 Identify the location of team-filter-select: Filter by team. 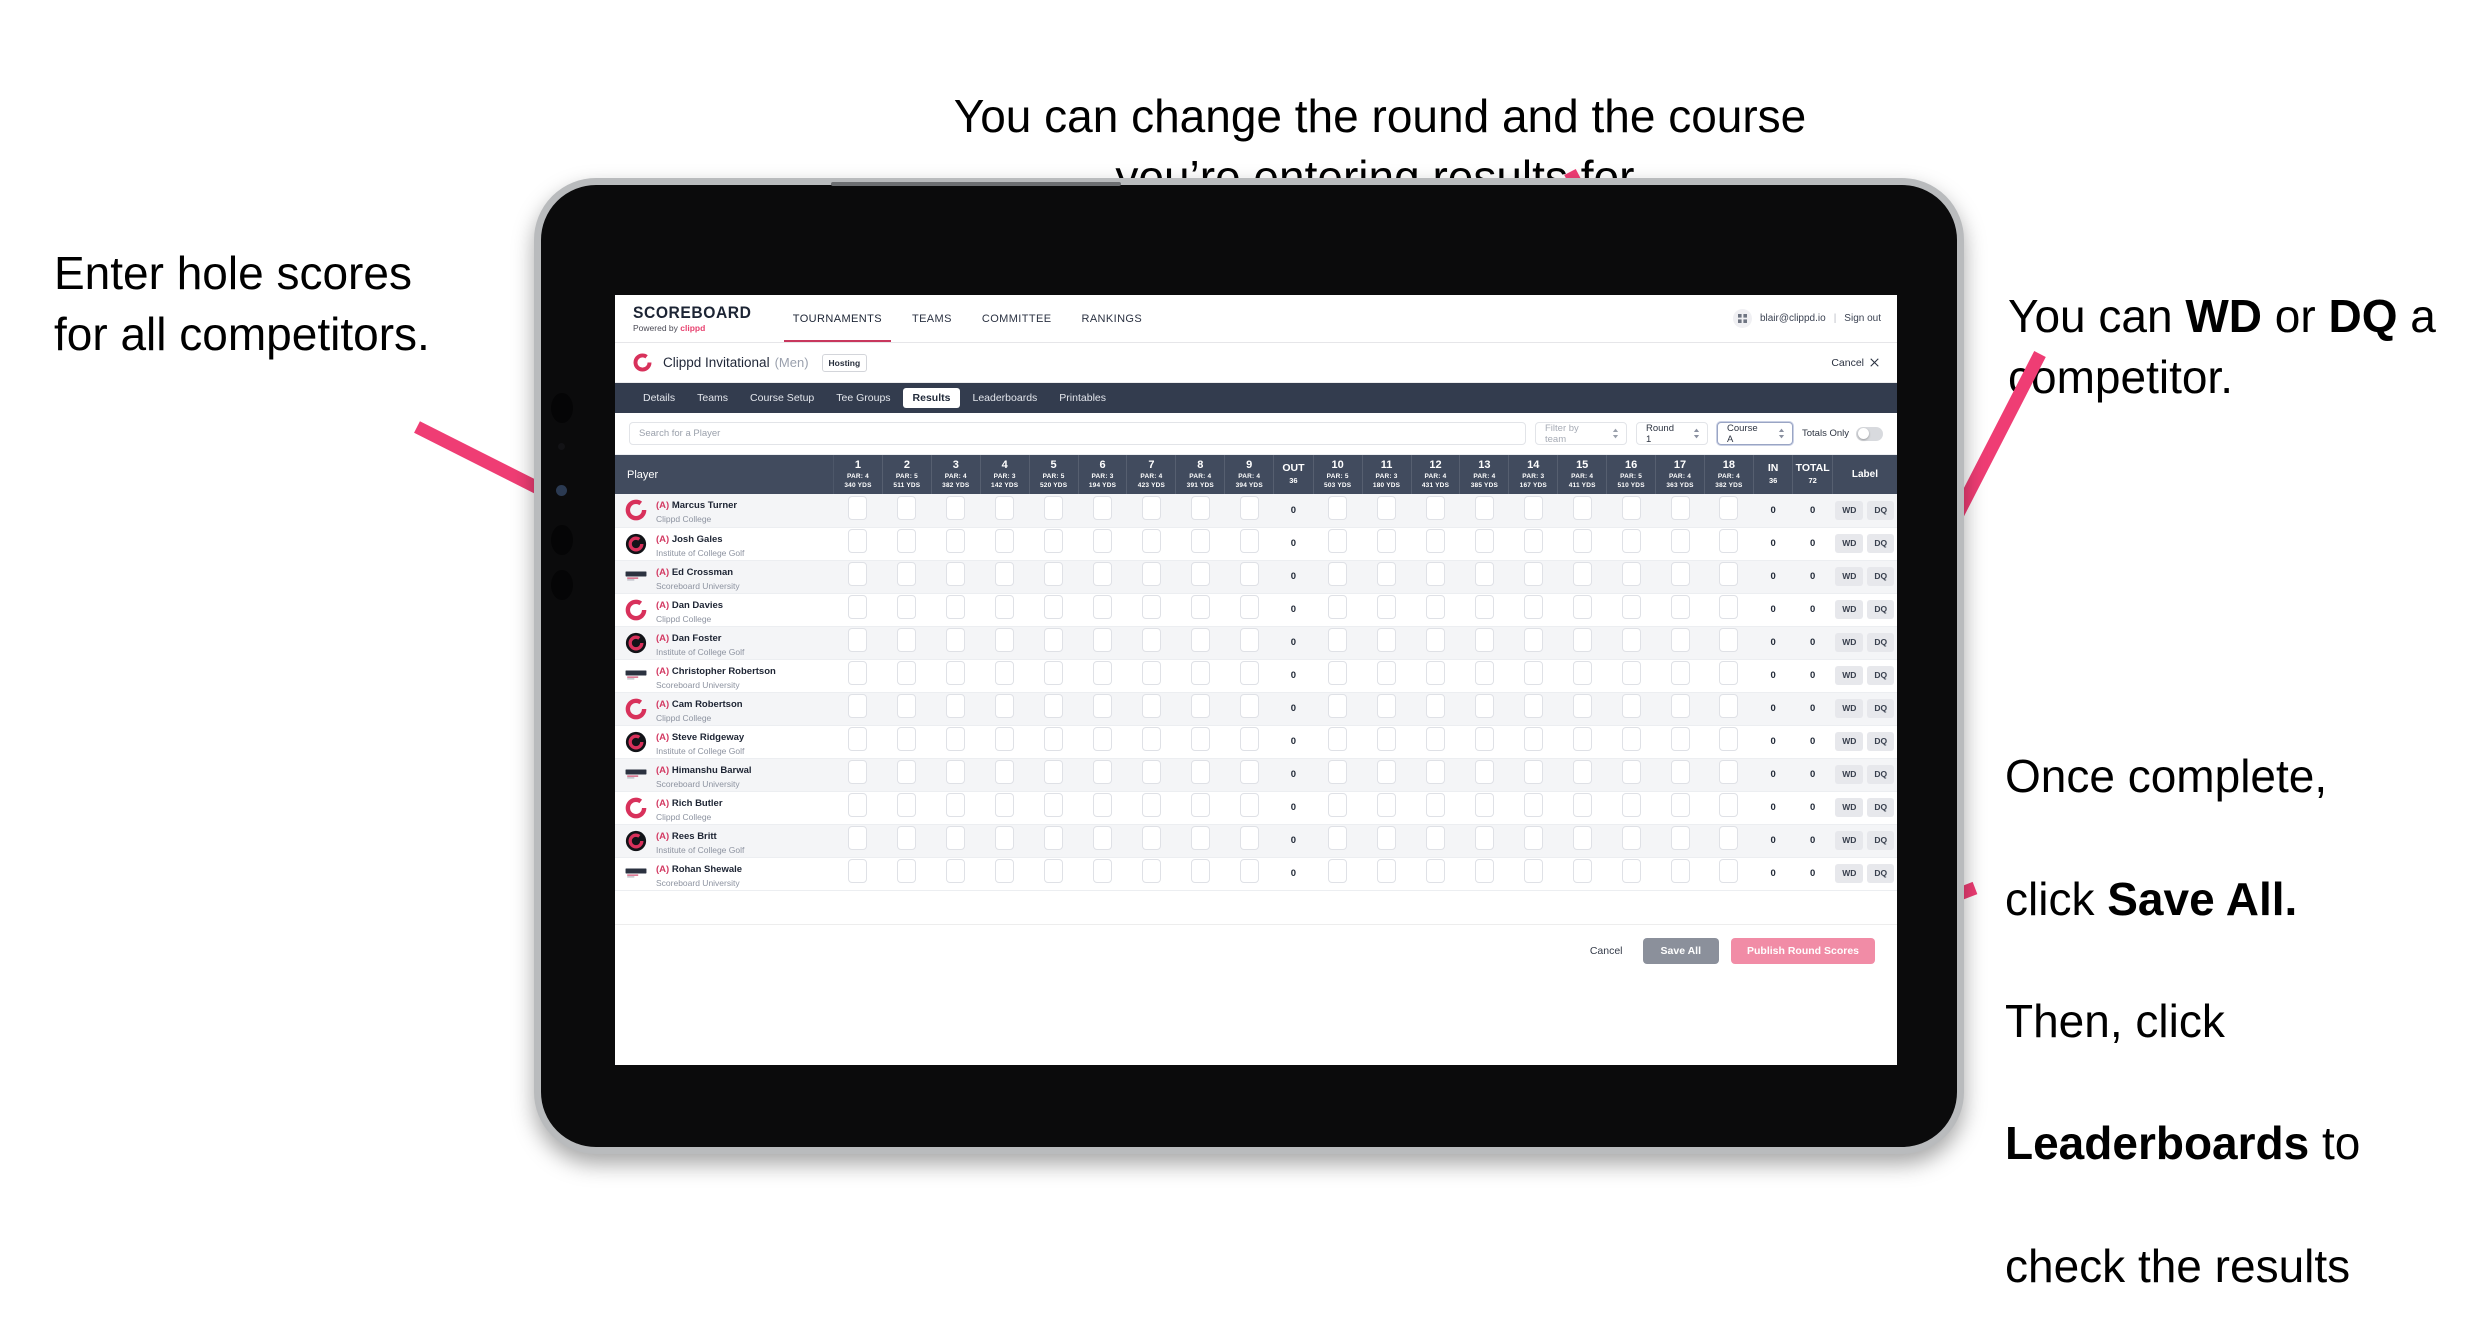
(1581, 433).